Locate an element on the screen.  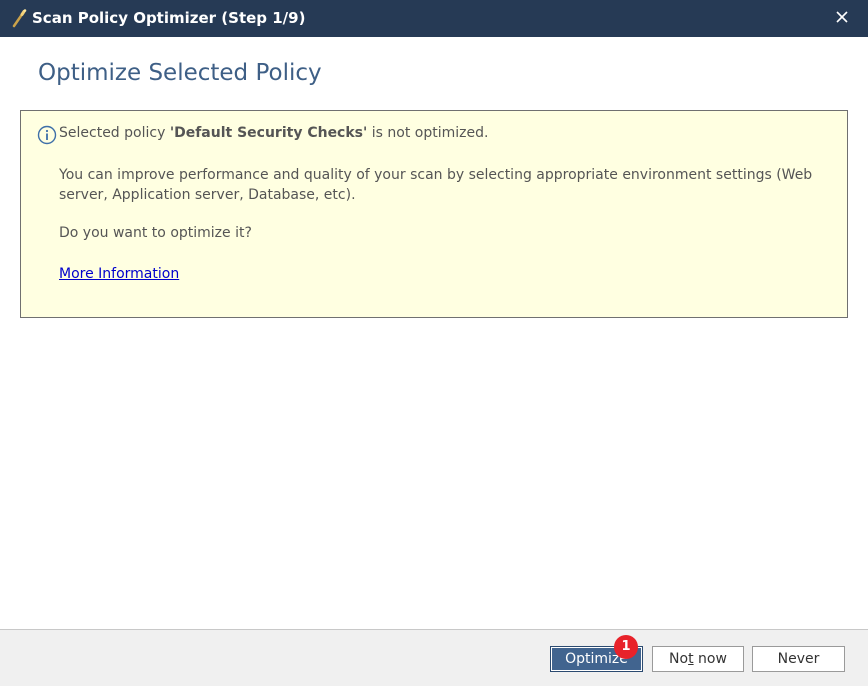
more-information-link: More Information is located at coordinates (119, 274).